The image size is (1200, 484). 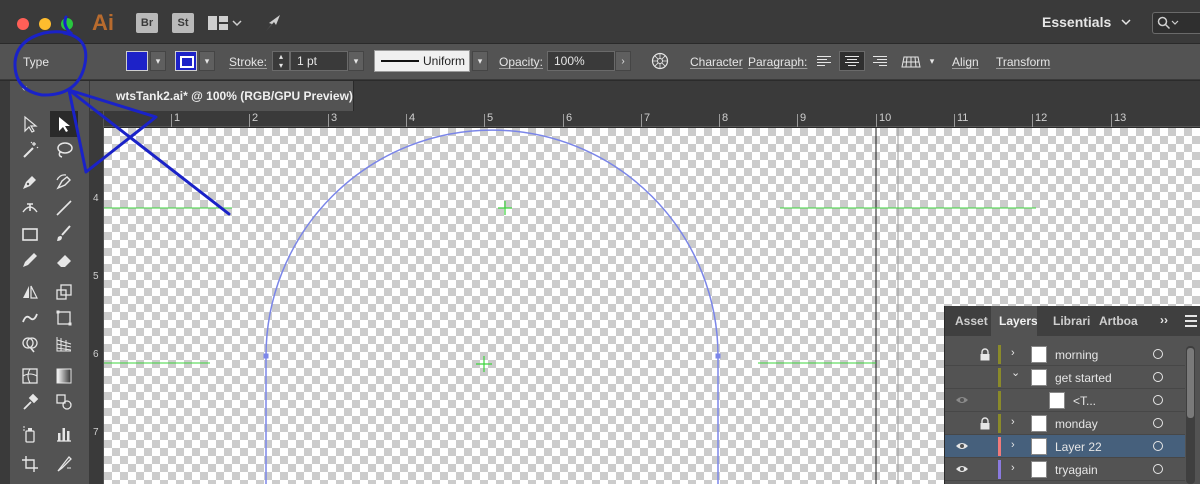 What do you see at coordinates (521, 62) in the screenshot?
I see `opacity-panel-link: Opacity:` at bounding box center [521, 62].